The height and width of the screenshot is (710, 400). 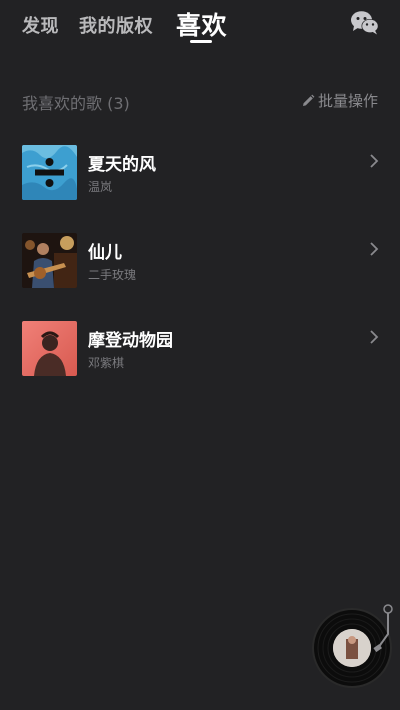 What do you see at coordinates (116, 25) in the screenshot?
I see `tab-my-copyright: 我的版权` at bounding box center [116, 25].